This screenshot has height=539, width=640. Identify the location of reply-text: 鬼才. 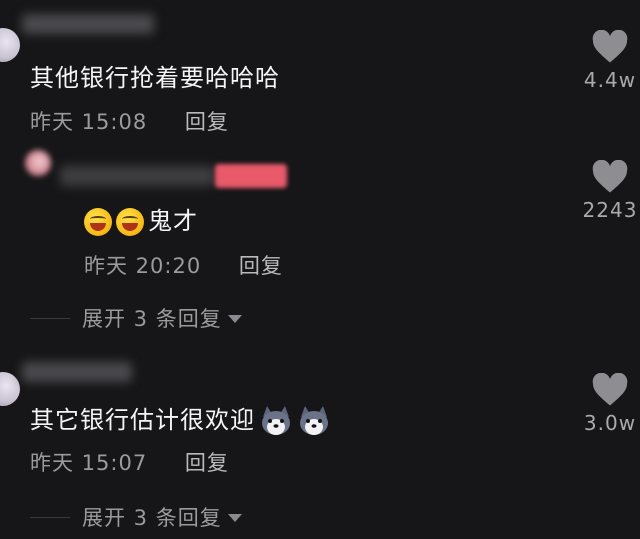
(141, 218).